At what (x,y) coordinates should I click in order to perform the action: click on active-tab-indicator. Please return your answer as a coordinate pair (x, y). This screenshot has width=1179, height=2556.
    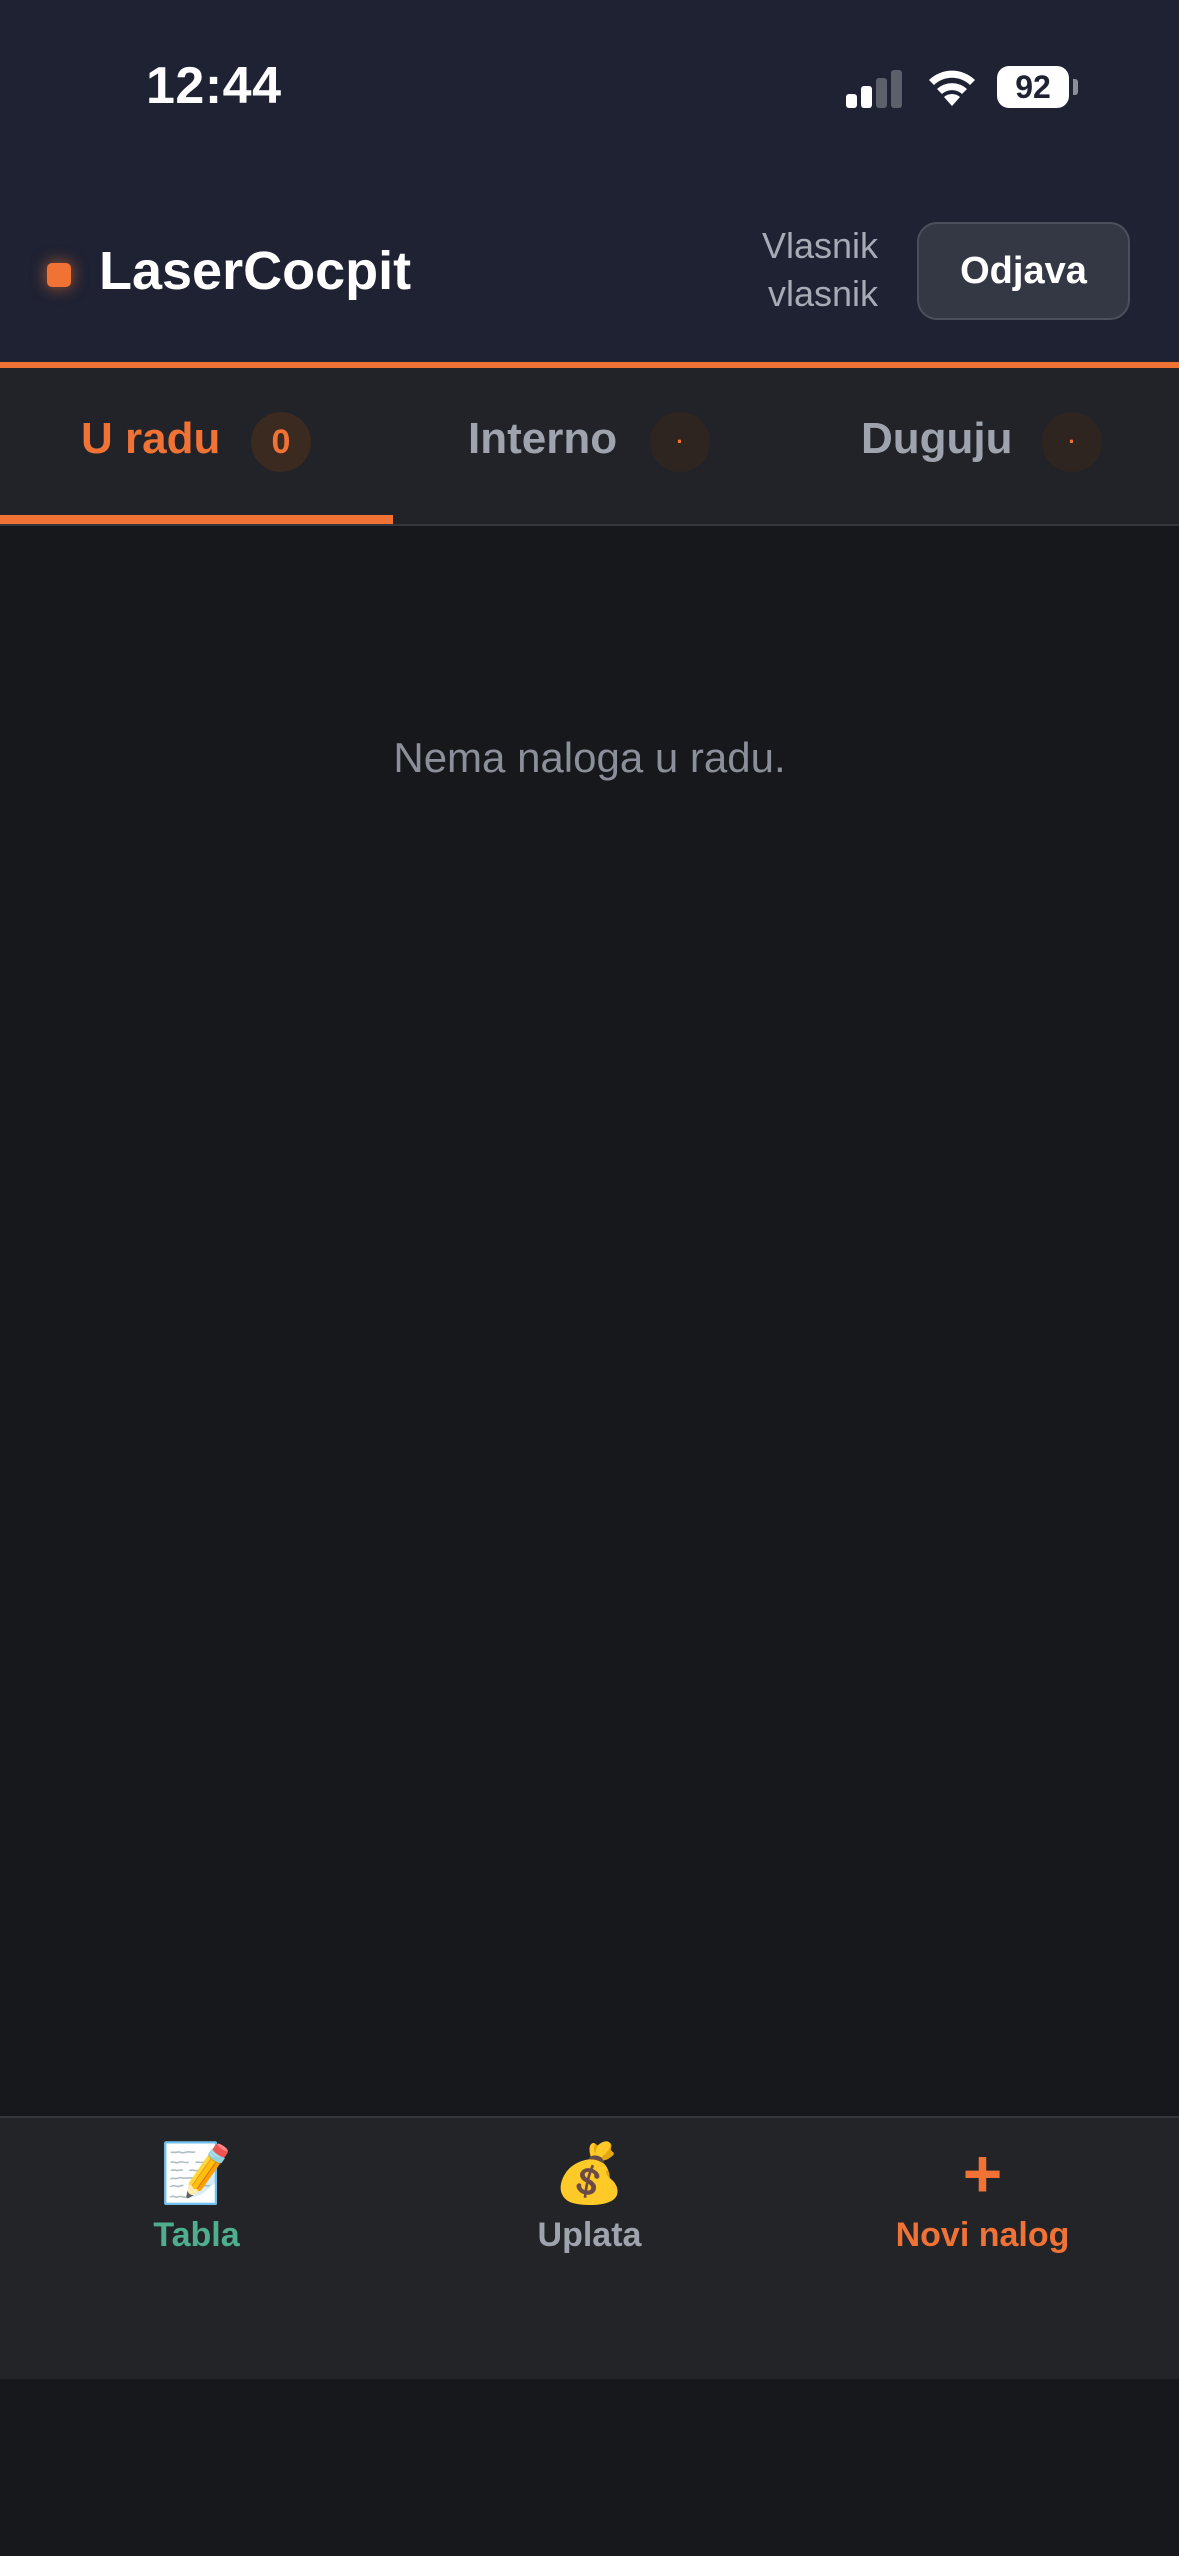
    Looking at the image, I should click on (196, 519).